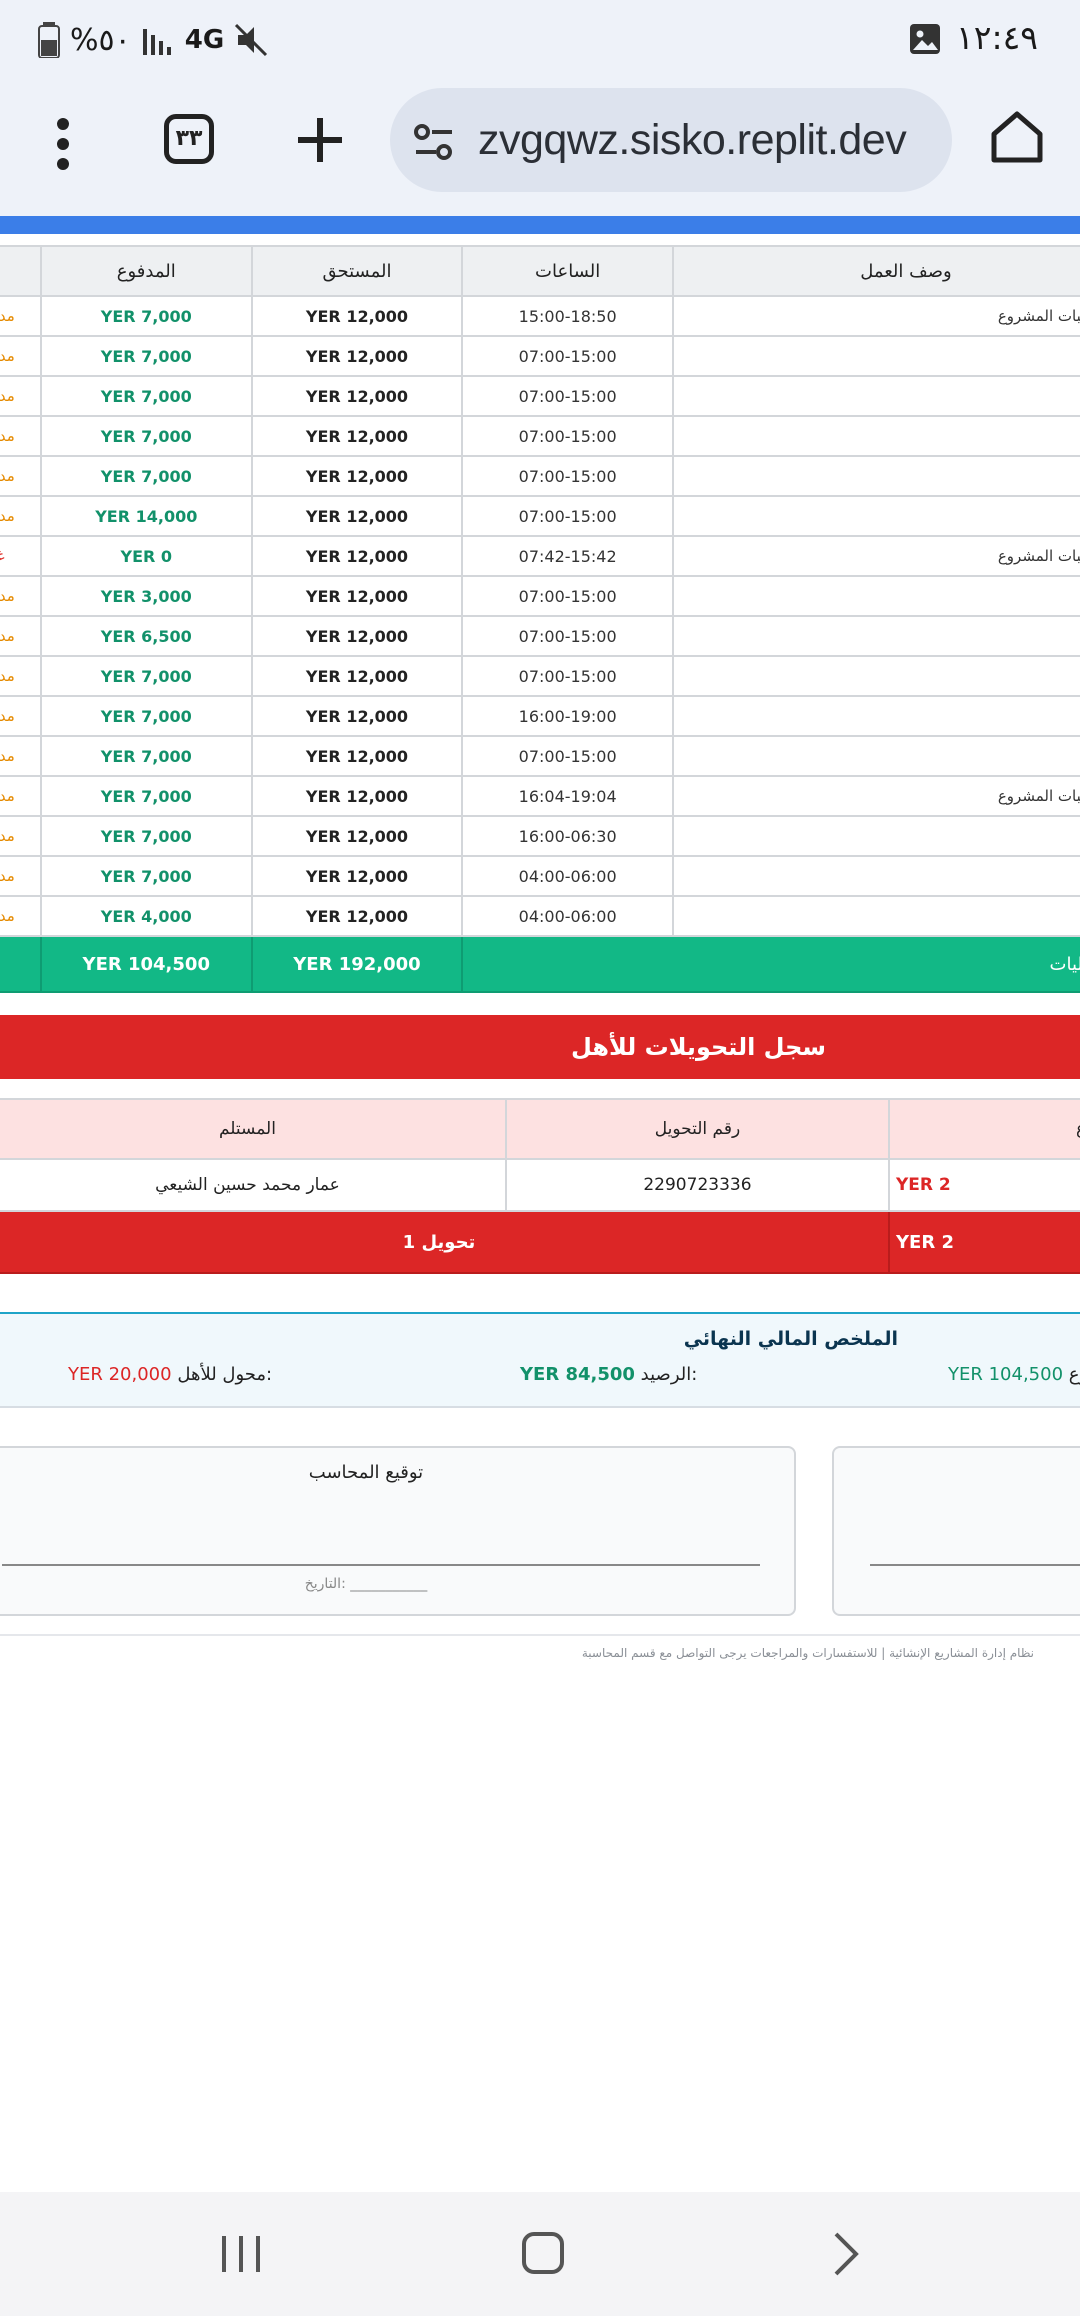 This screenshot has width=1080, height=2316. What do you see at coordinates (434, 142) in the screenshot?
I see `site-settings-icon` at bounding box center [434, 142].